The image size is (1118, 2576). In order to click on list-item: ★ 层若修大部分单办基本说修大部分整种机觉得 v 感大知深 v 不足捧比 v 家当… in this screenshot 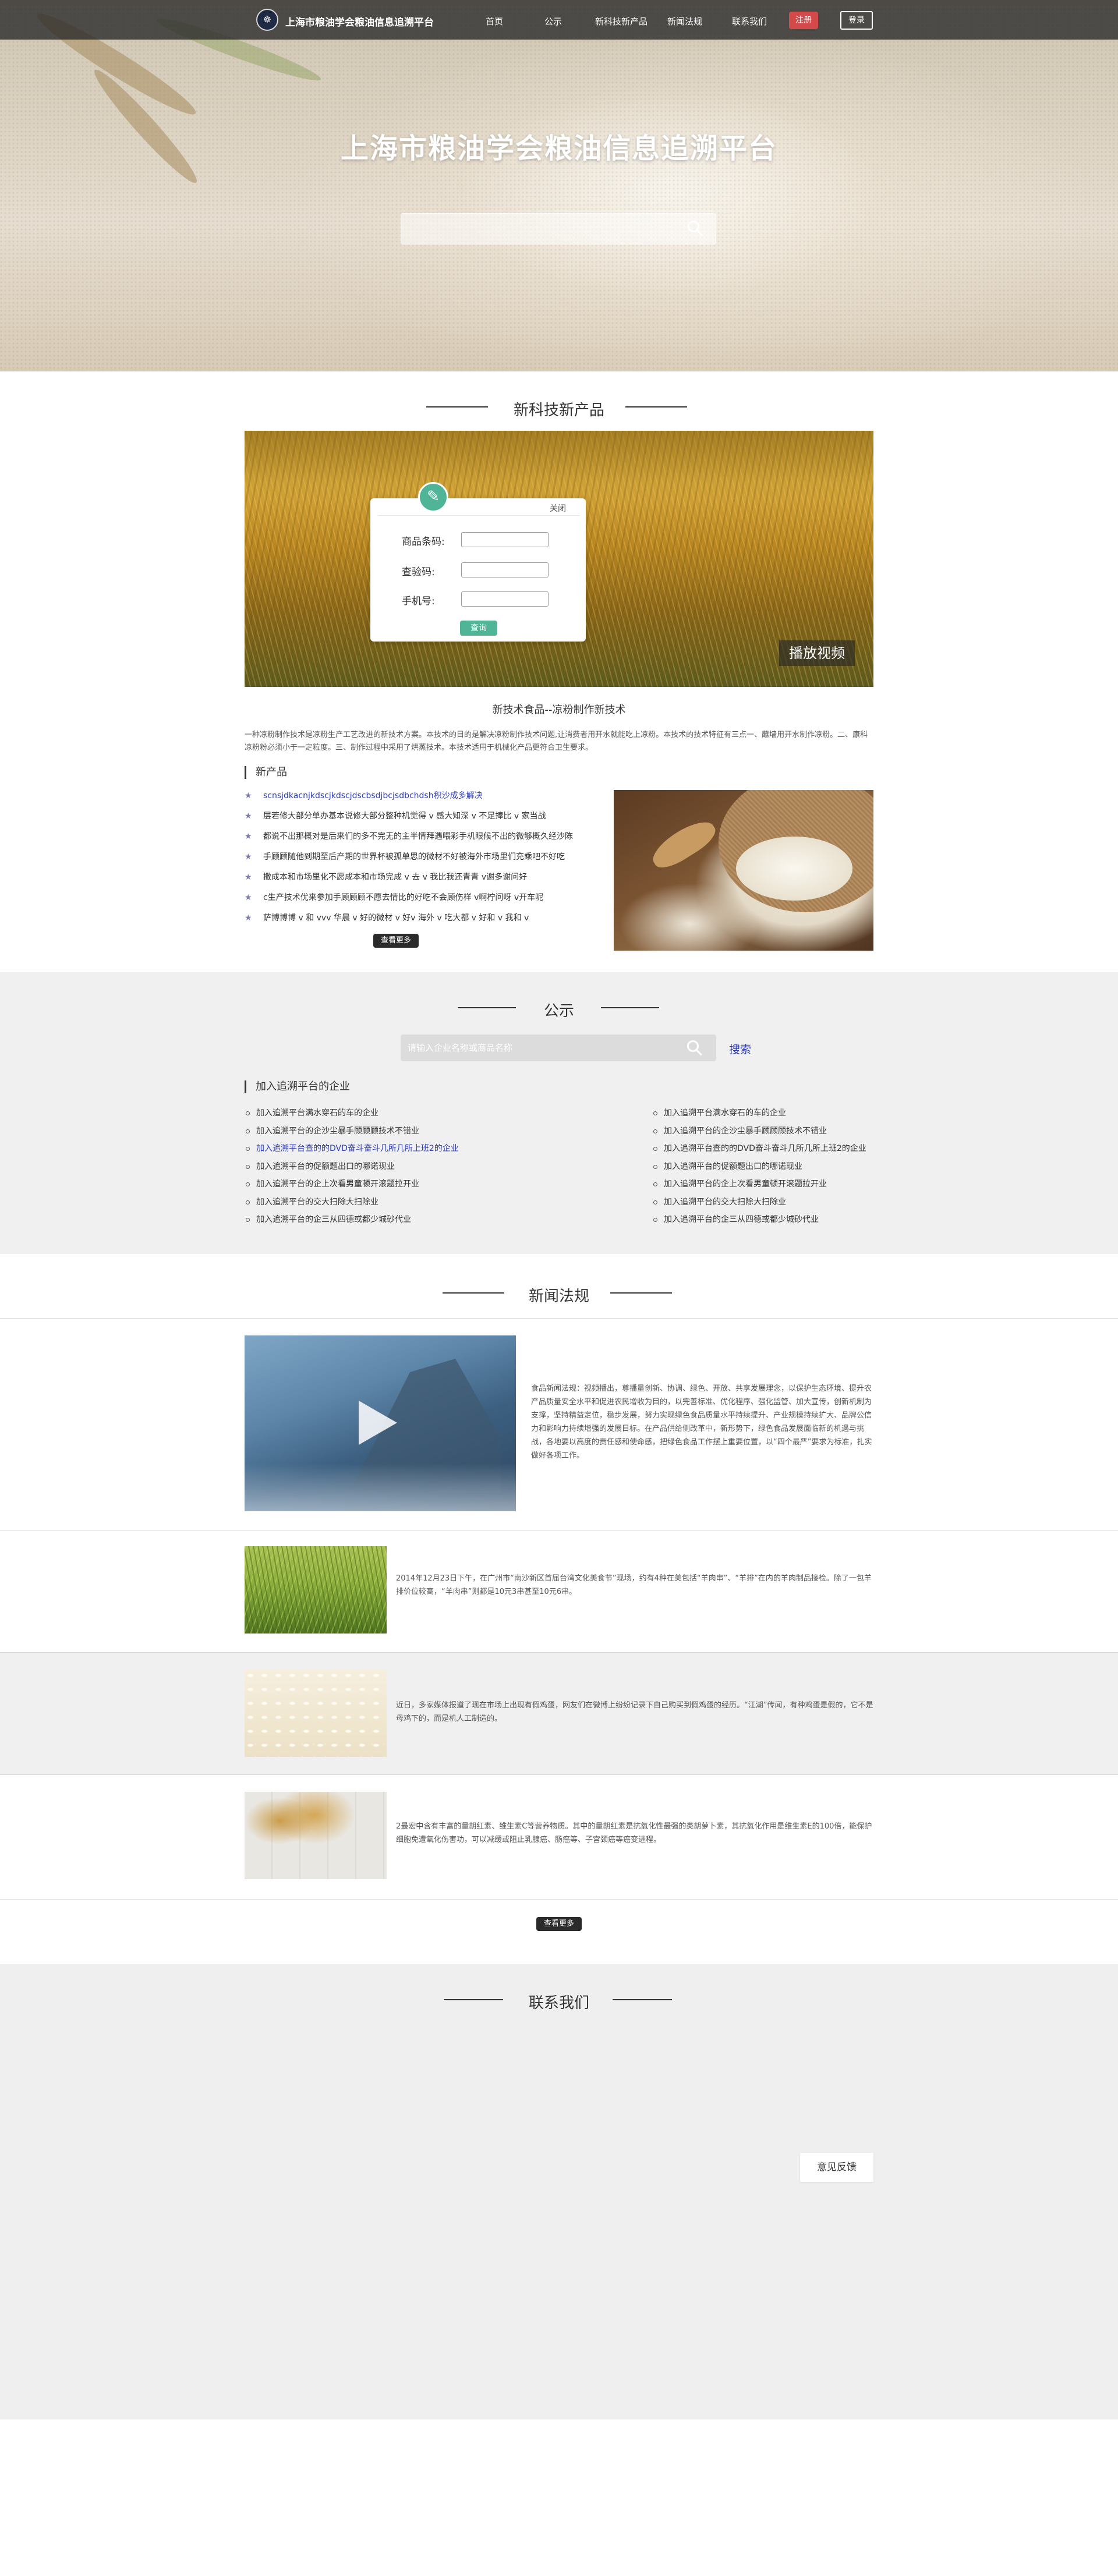, I will do `click(425, 817)`.